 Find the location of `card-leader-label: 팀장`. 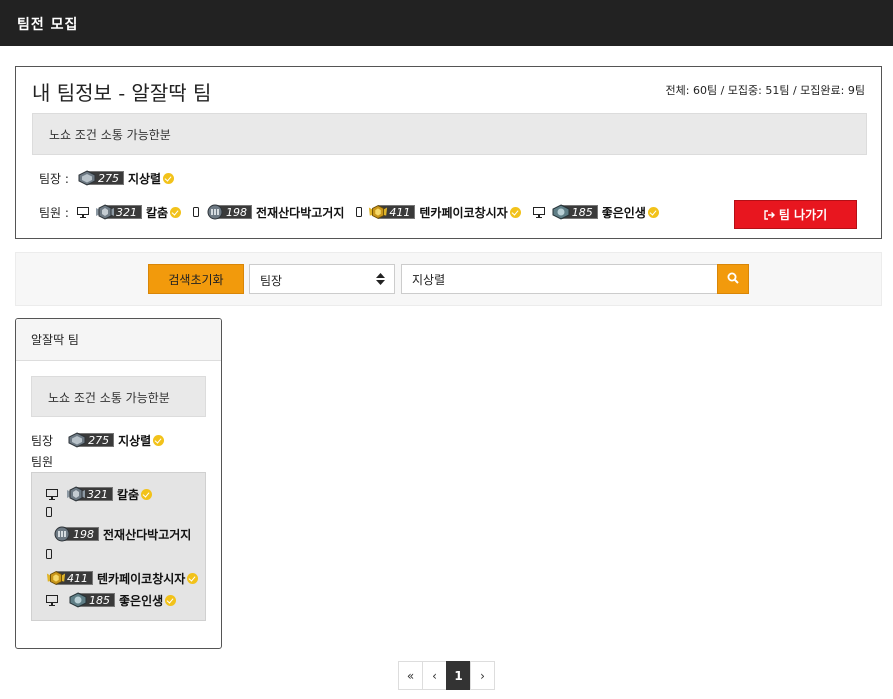

card-leader-label: 팀장 is located at coordinates (42, 440).